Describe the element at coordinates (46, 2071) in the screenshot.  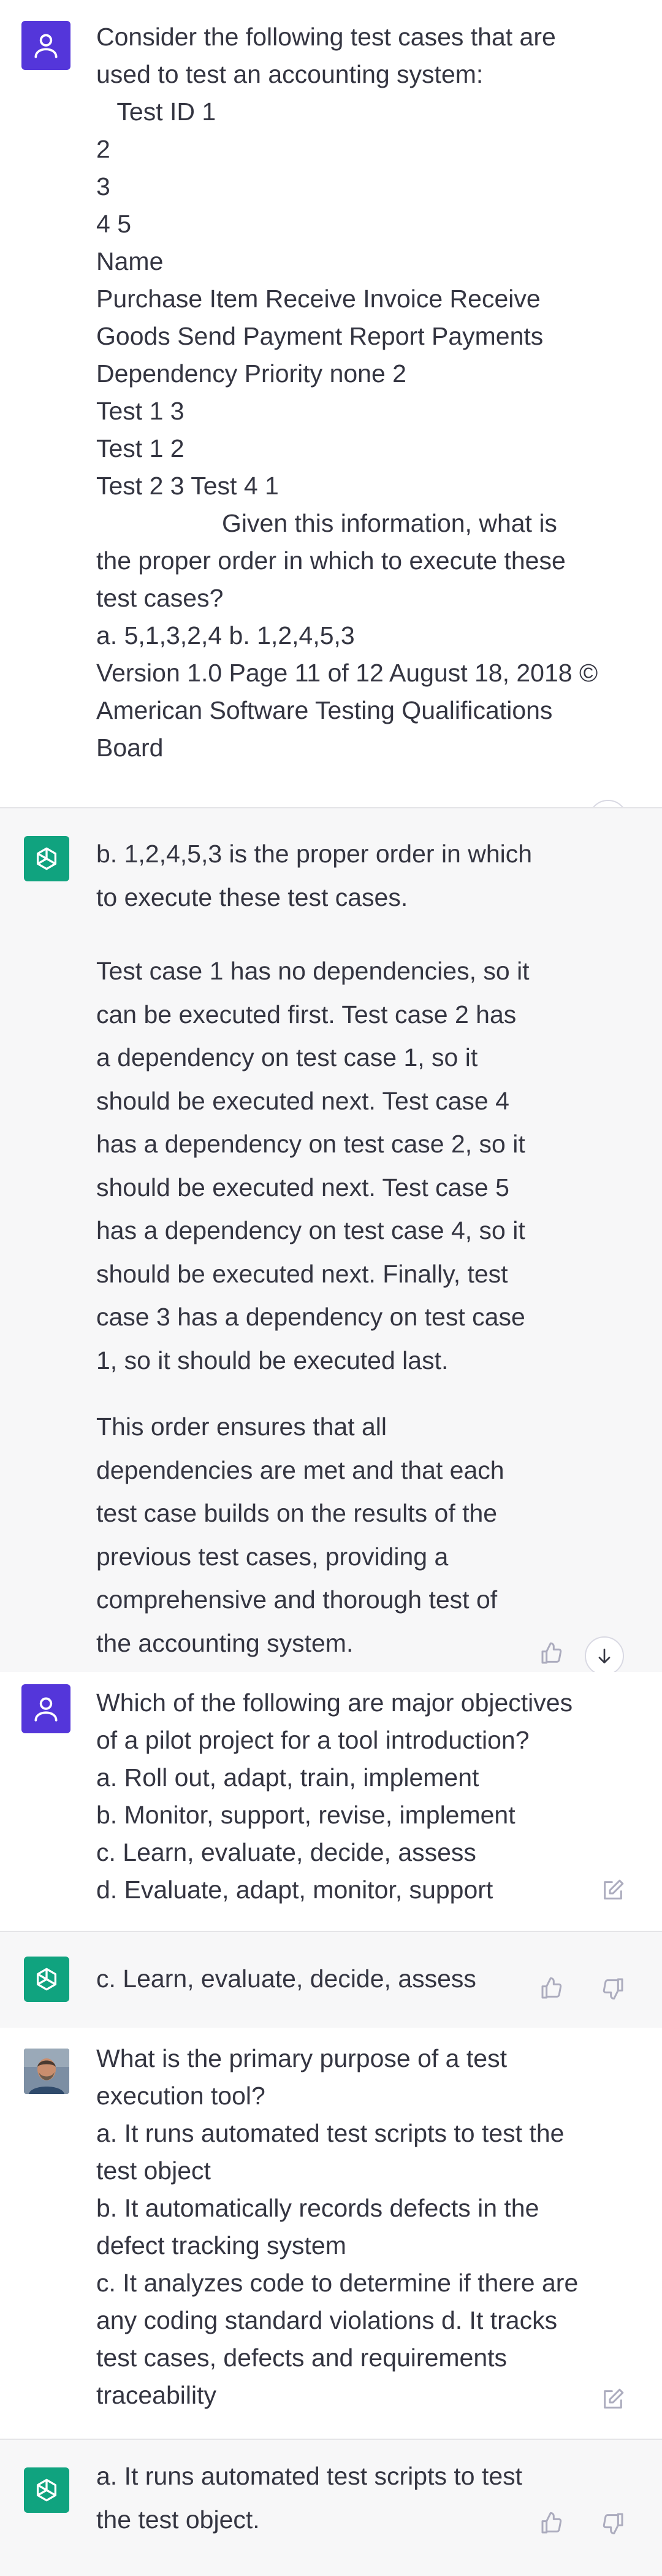
I see `user-photo-avatar` at that location.